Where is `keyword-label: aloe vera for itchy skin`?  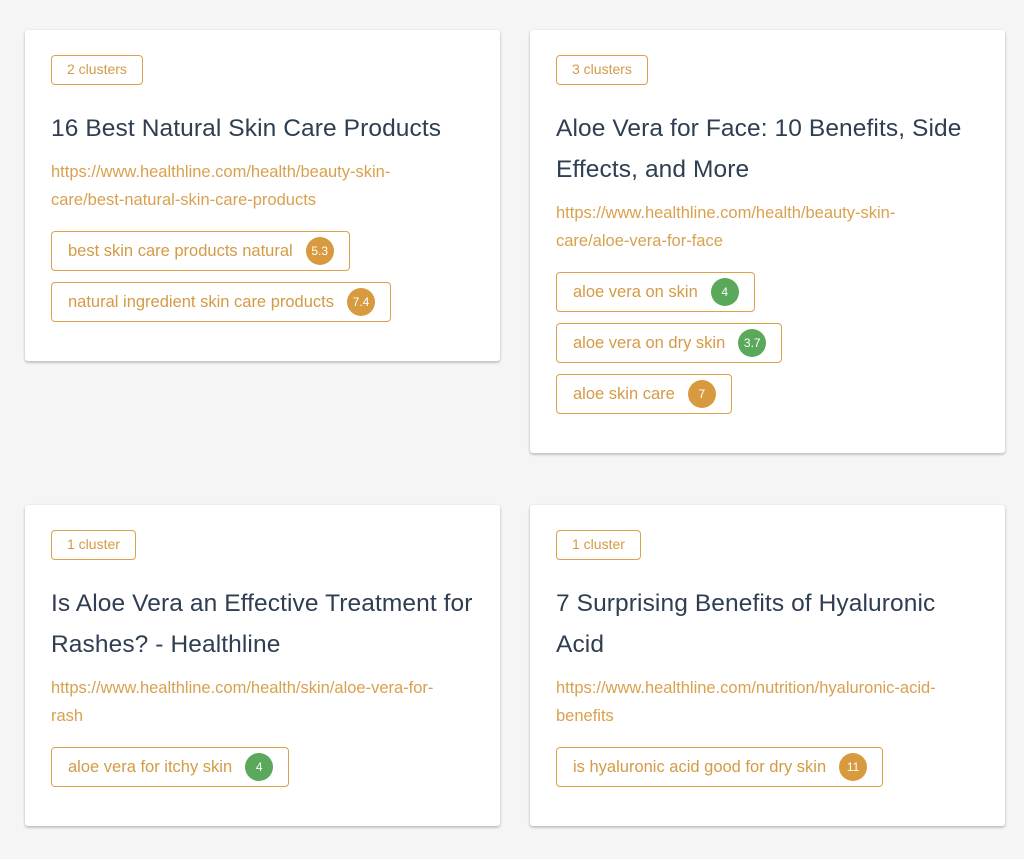 keyword-label: aloe vera for itchy skin is located at coordinates (150, 766).